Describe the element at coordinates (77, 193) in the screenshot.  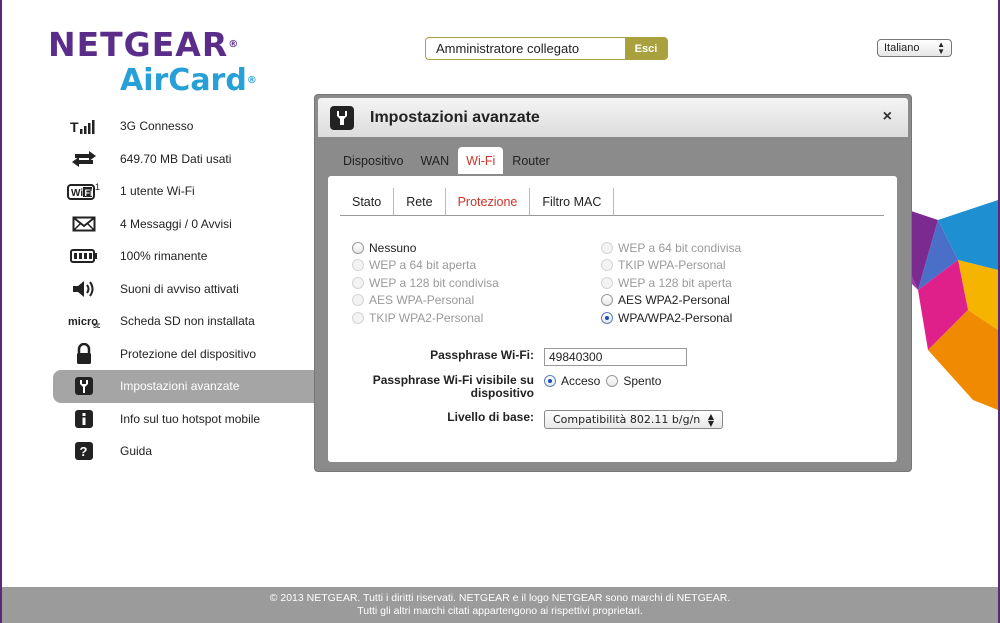
I see `svg-text: Wi` at that location.